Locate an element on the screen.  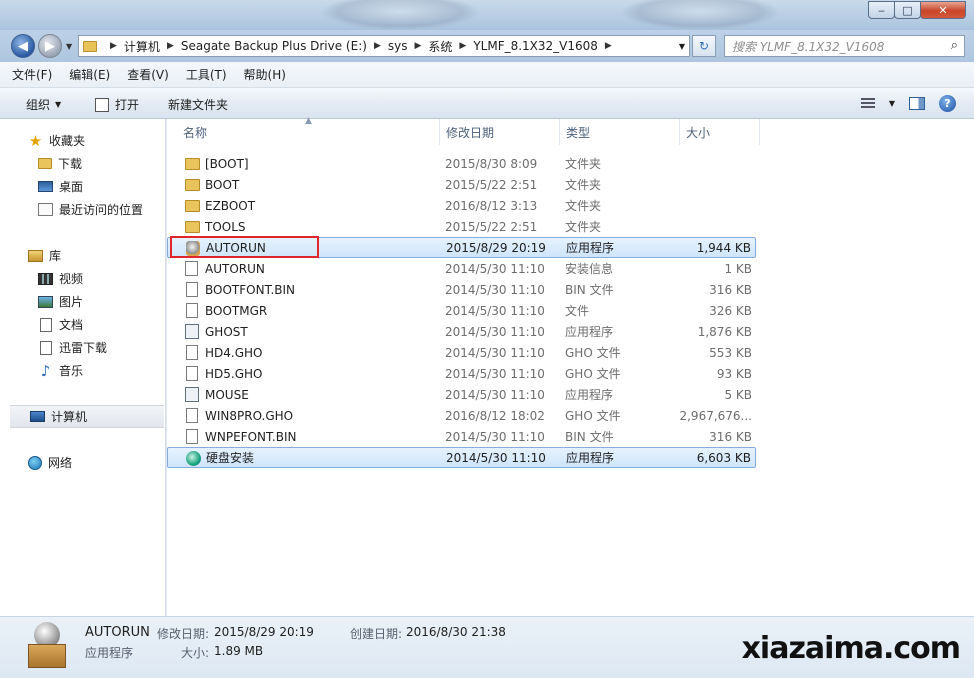
preview-pane-icon is located at coordinates (917, 103).